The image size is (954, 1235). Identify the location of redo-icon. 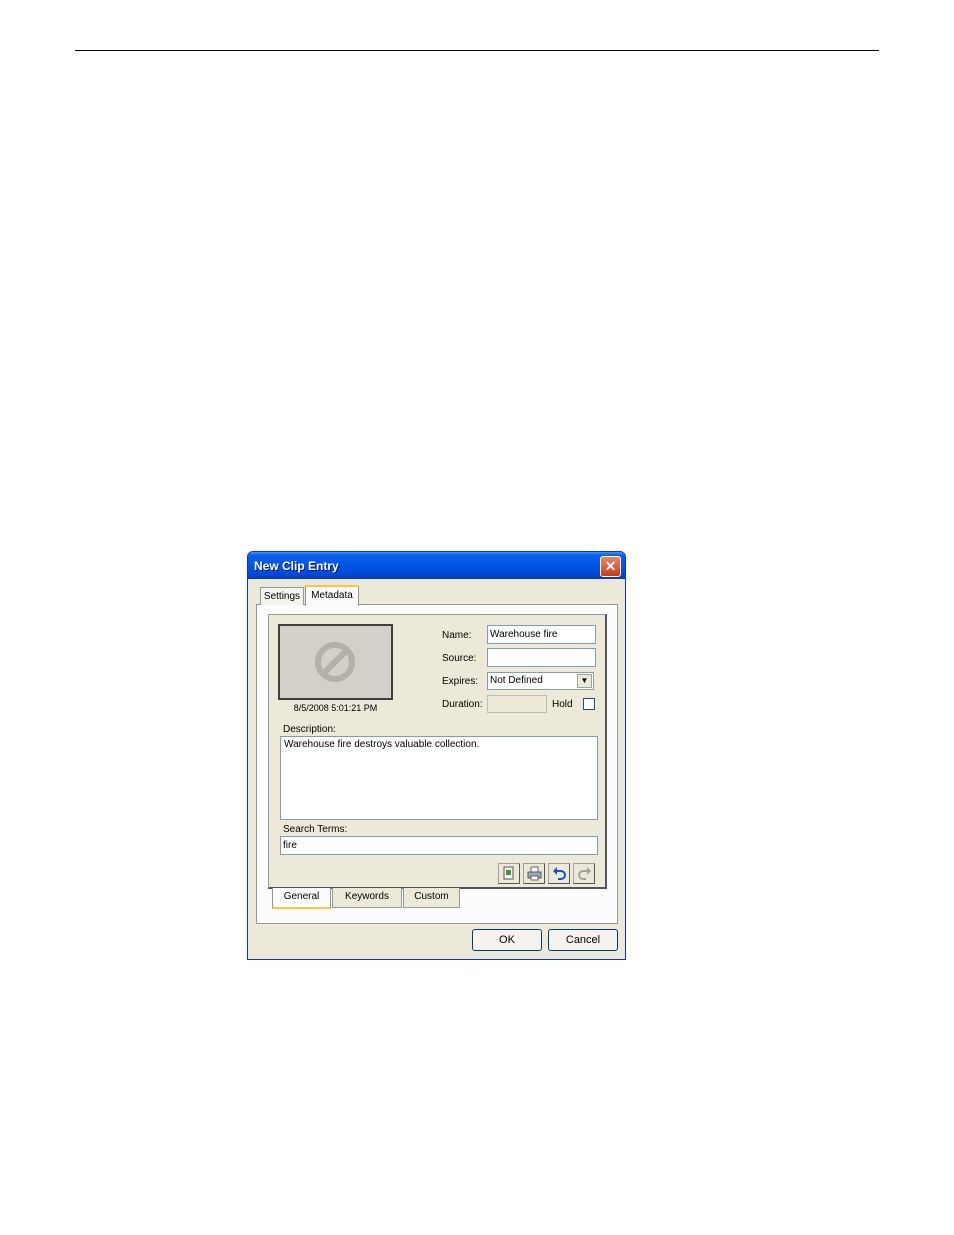
(584, 873).